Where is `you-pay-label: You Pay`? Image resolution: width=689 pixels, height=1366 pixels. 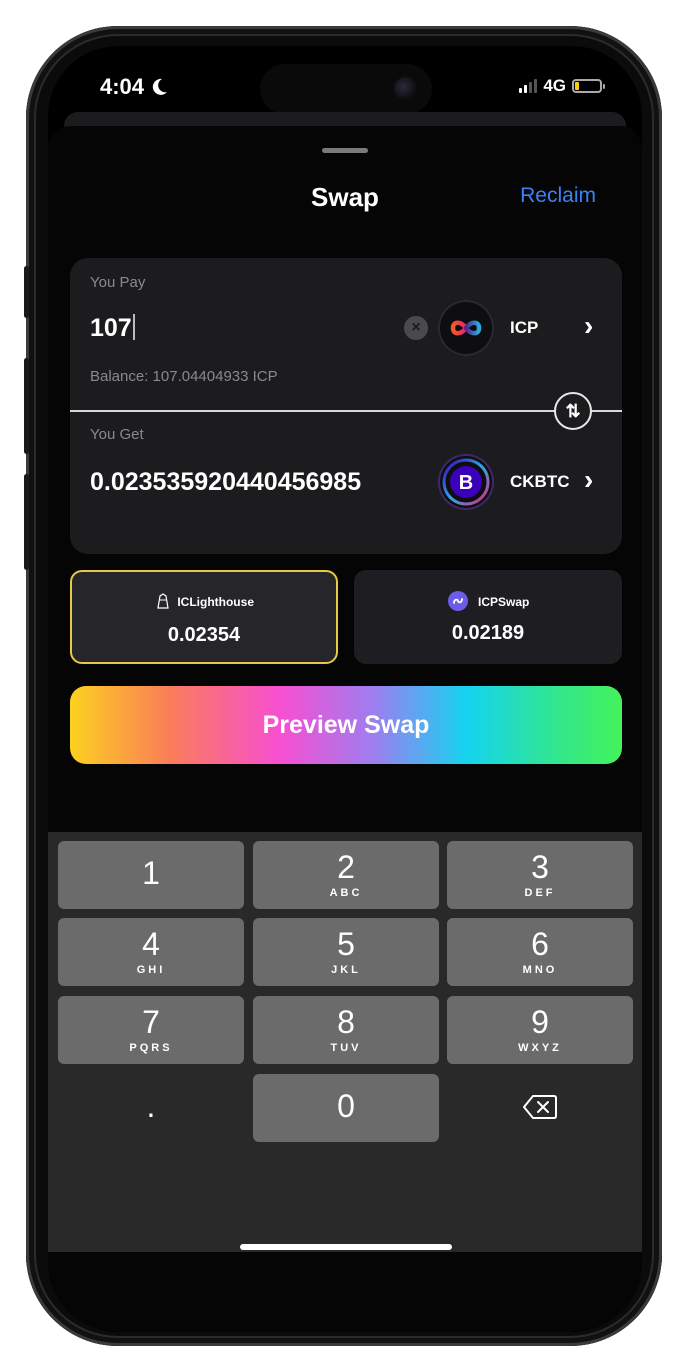 you-pay-label: You Pay is located at coordinates (118, 282).